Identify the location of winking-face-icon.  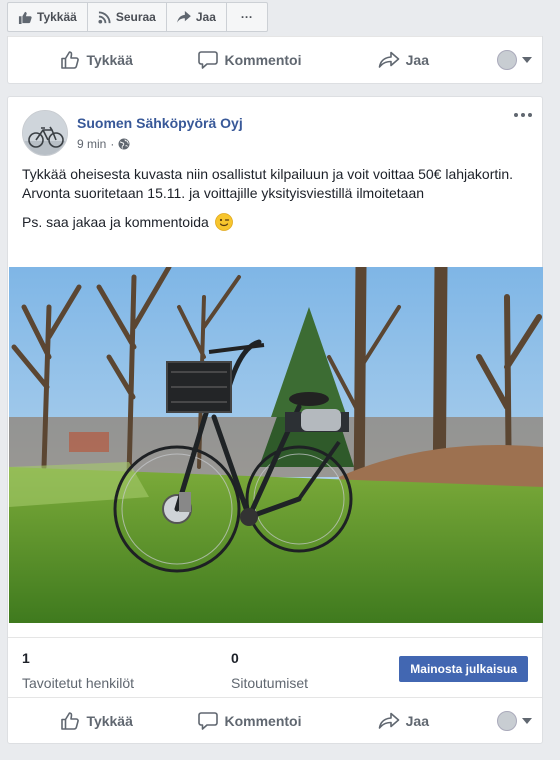
(223, 222).